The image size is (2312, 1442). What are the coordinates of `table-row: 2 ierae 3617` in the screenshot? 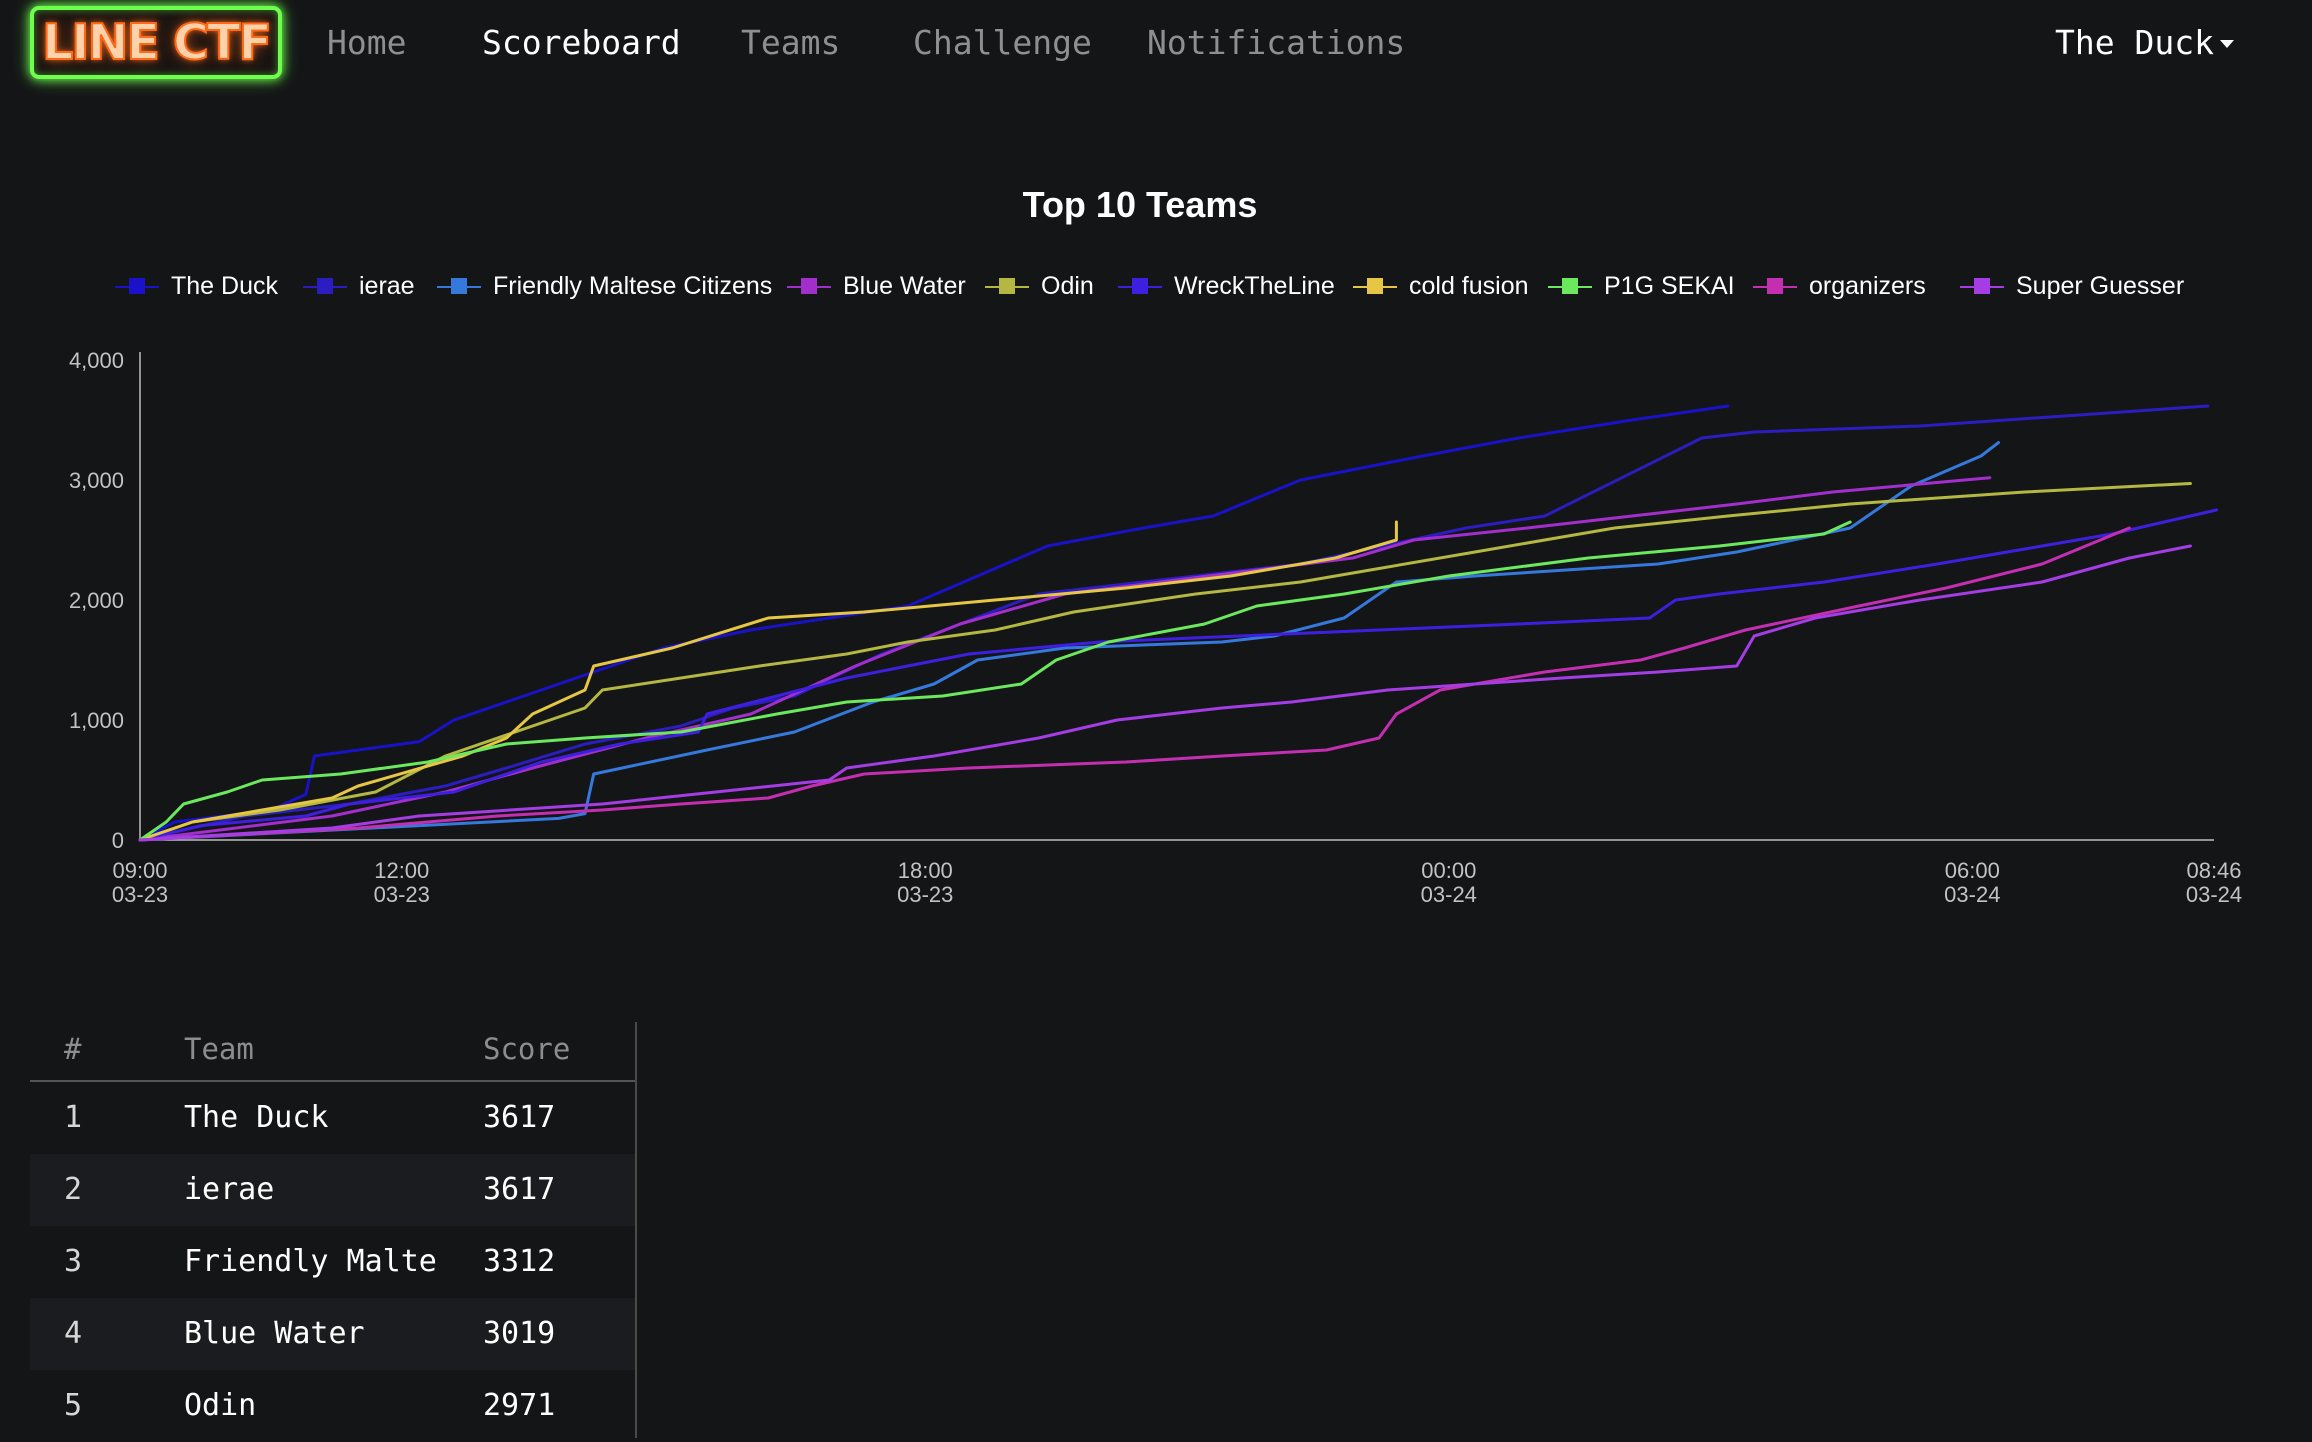 It's located at (332, 1190).